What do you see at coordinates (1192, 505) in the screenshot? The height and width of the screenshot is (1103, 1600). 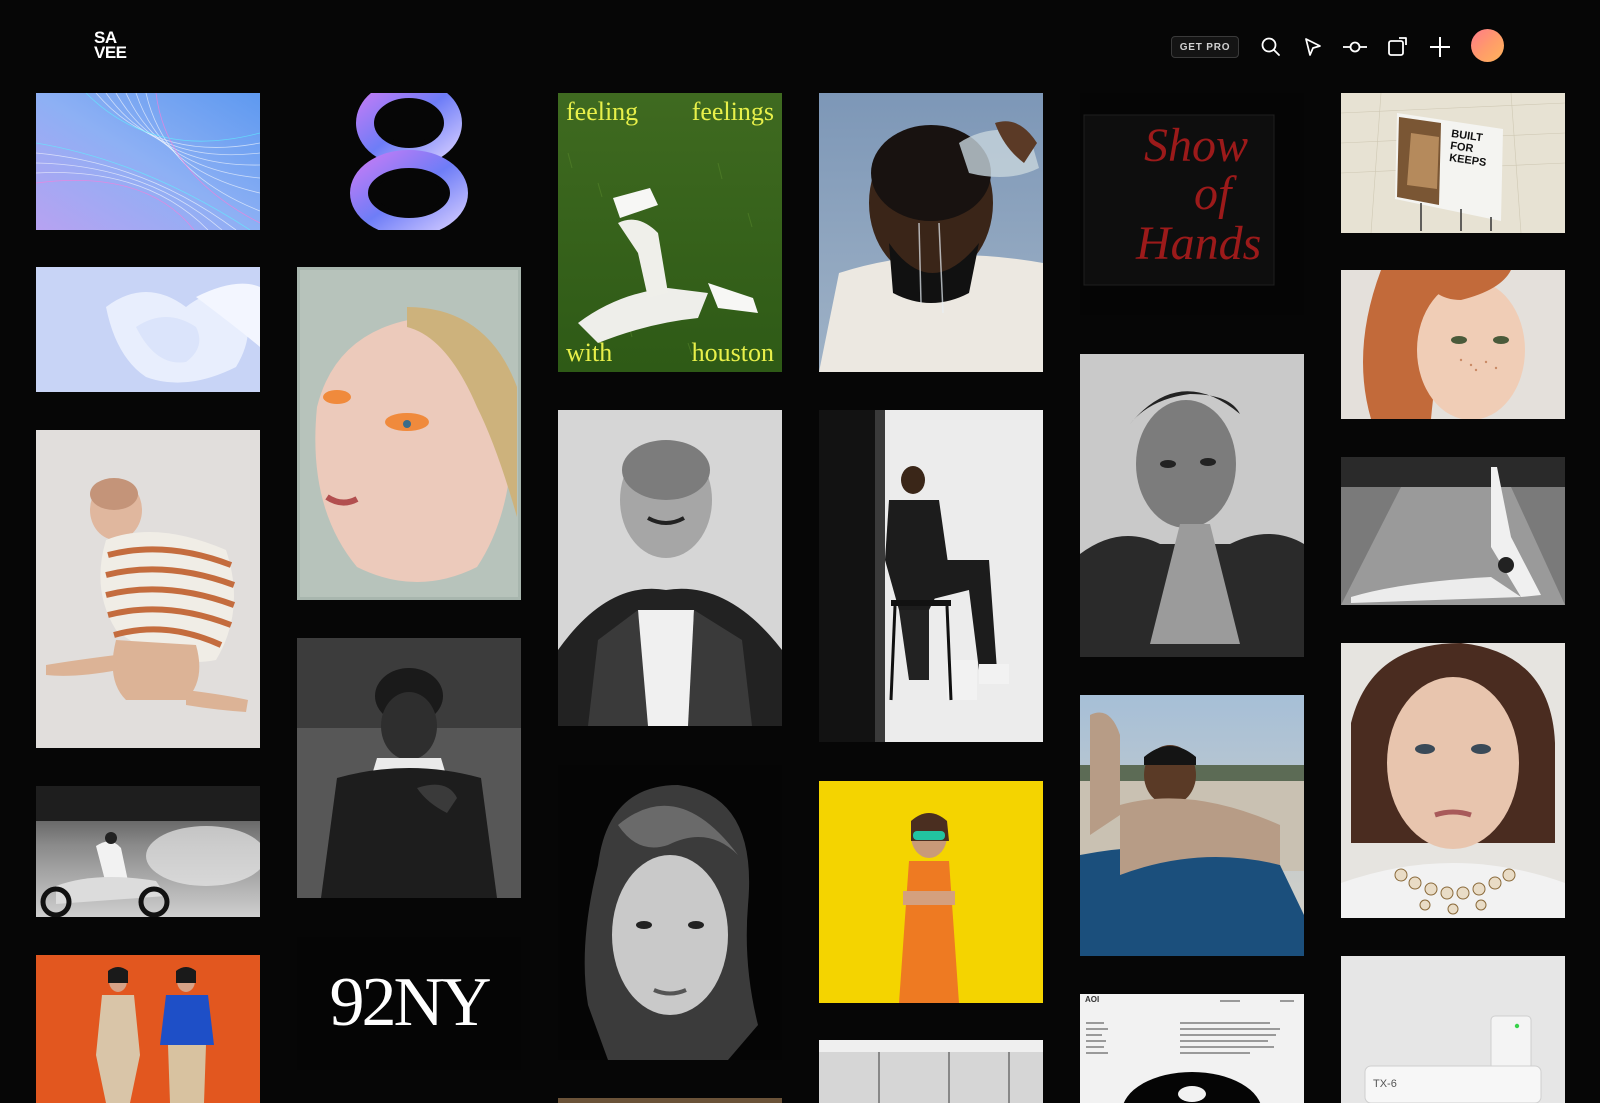 I see `image-tile-bw-hands-portrait` at bounding box center [1192, 505].